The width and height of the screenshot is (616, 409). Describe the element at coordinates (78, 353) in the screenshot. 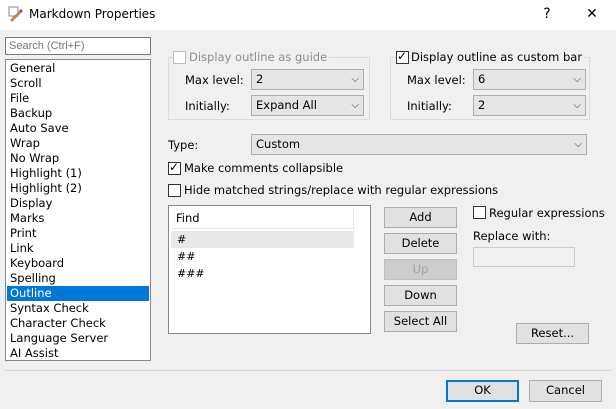

I see `category-item-ai-assist: AI Assist` at that location.